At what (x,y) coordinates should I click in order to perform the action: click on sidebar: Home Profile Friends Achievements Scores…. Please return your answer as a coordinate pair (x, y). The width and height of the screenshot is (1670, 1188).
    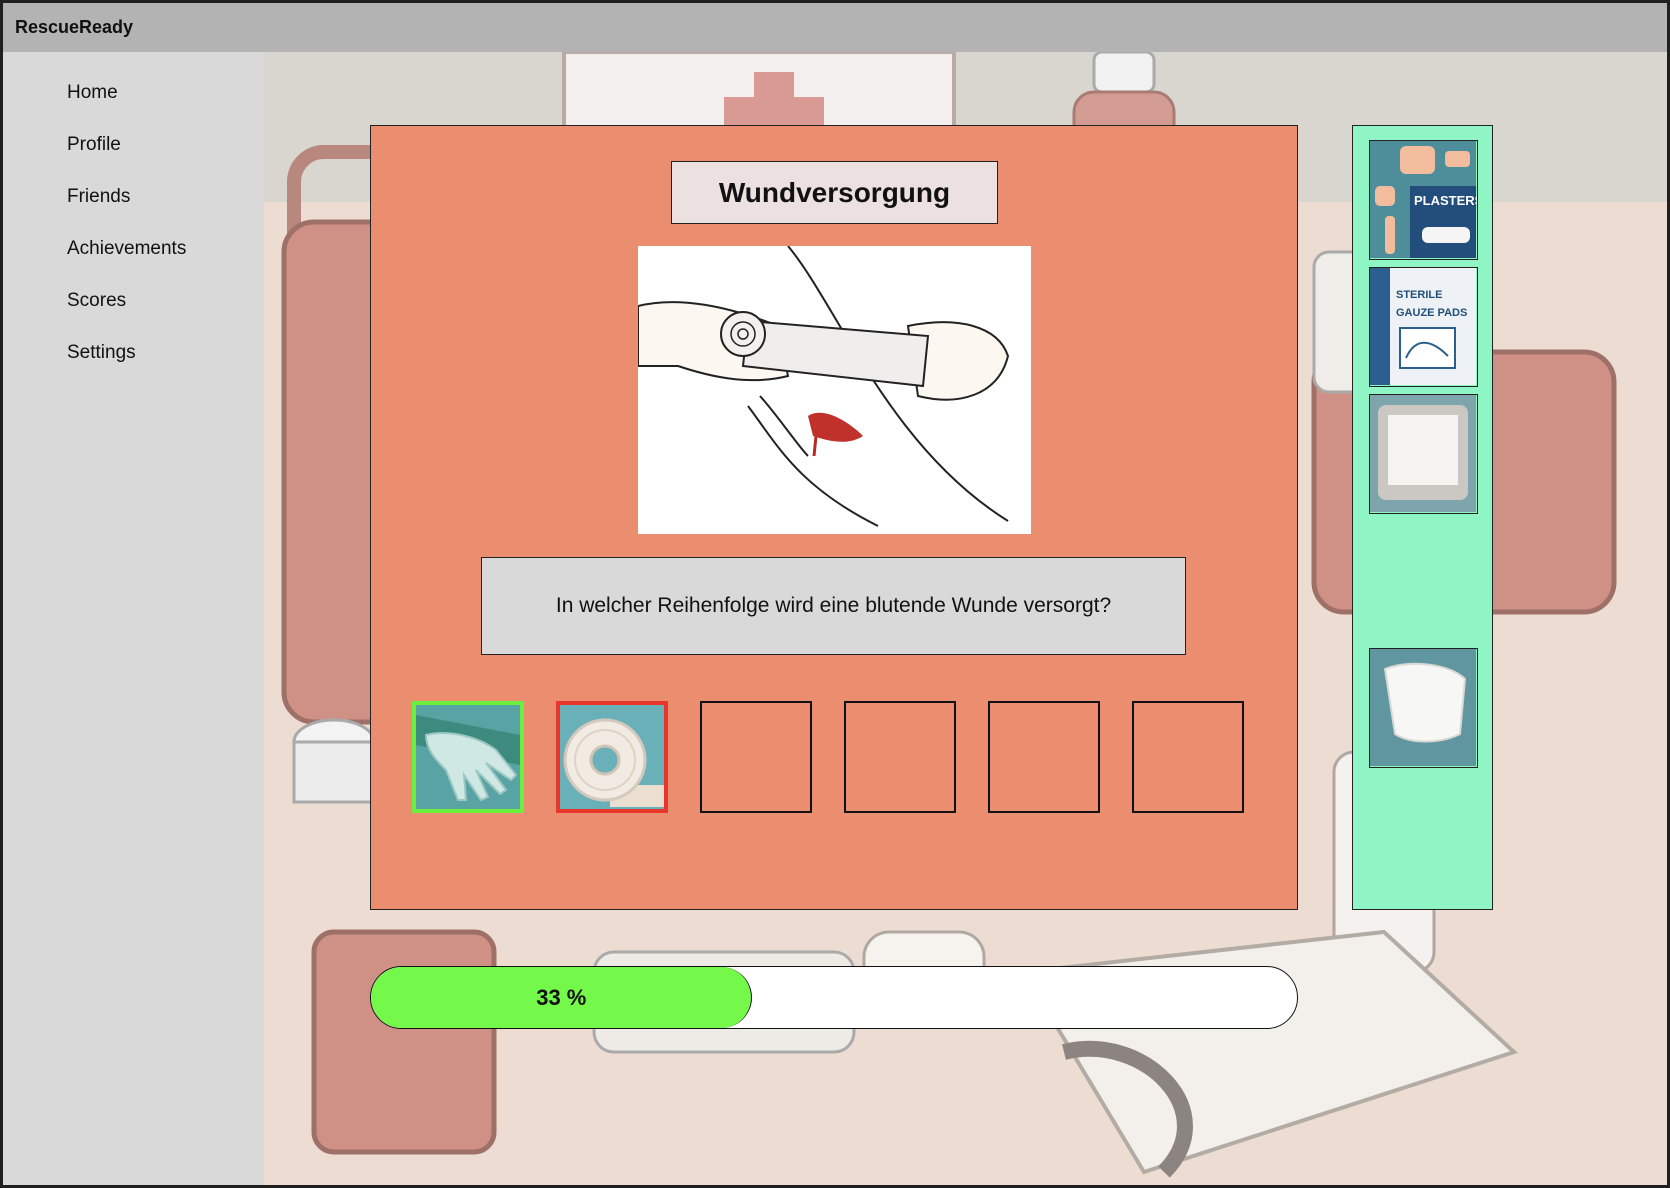
    Looking at the image, I should click on (133, 618).